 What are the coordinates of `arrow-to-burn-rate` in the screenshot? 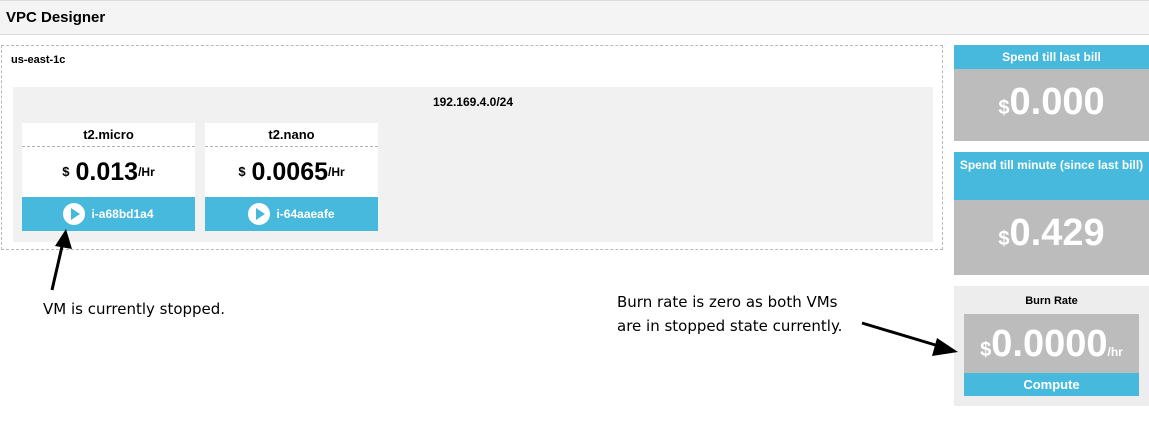 It's located at (909, 338).